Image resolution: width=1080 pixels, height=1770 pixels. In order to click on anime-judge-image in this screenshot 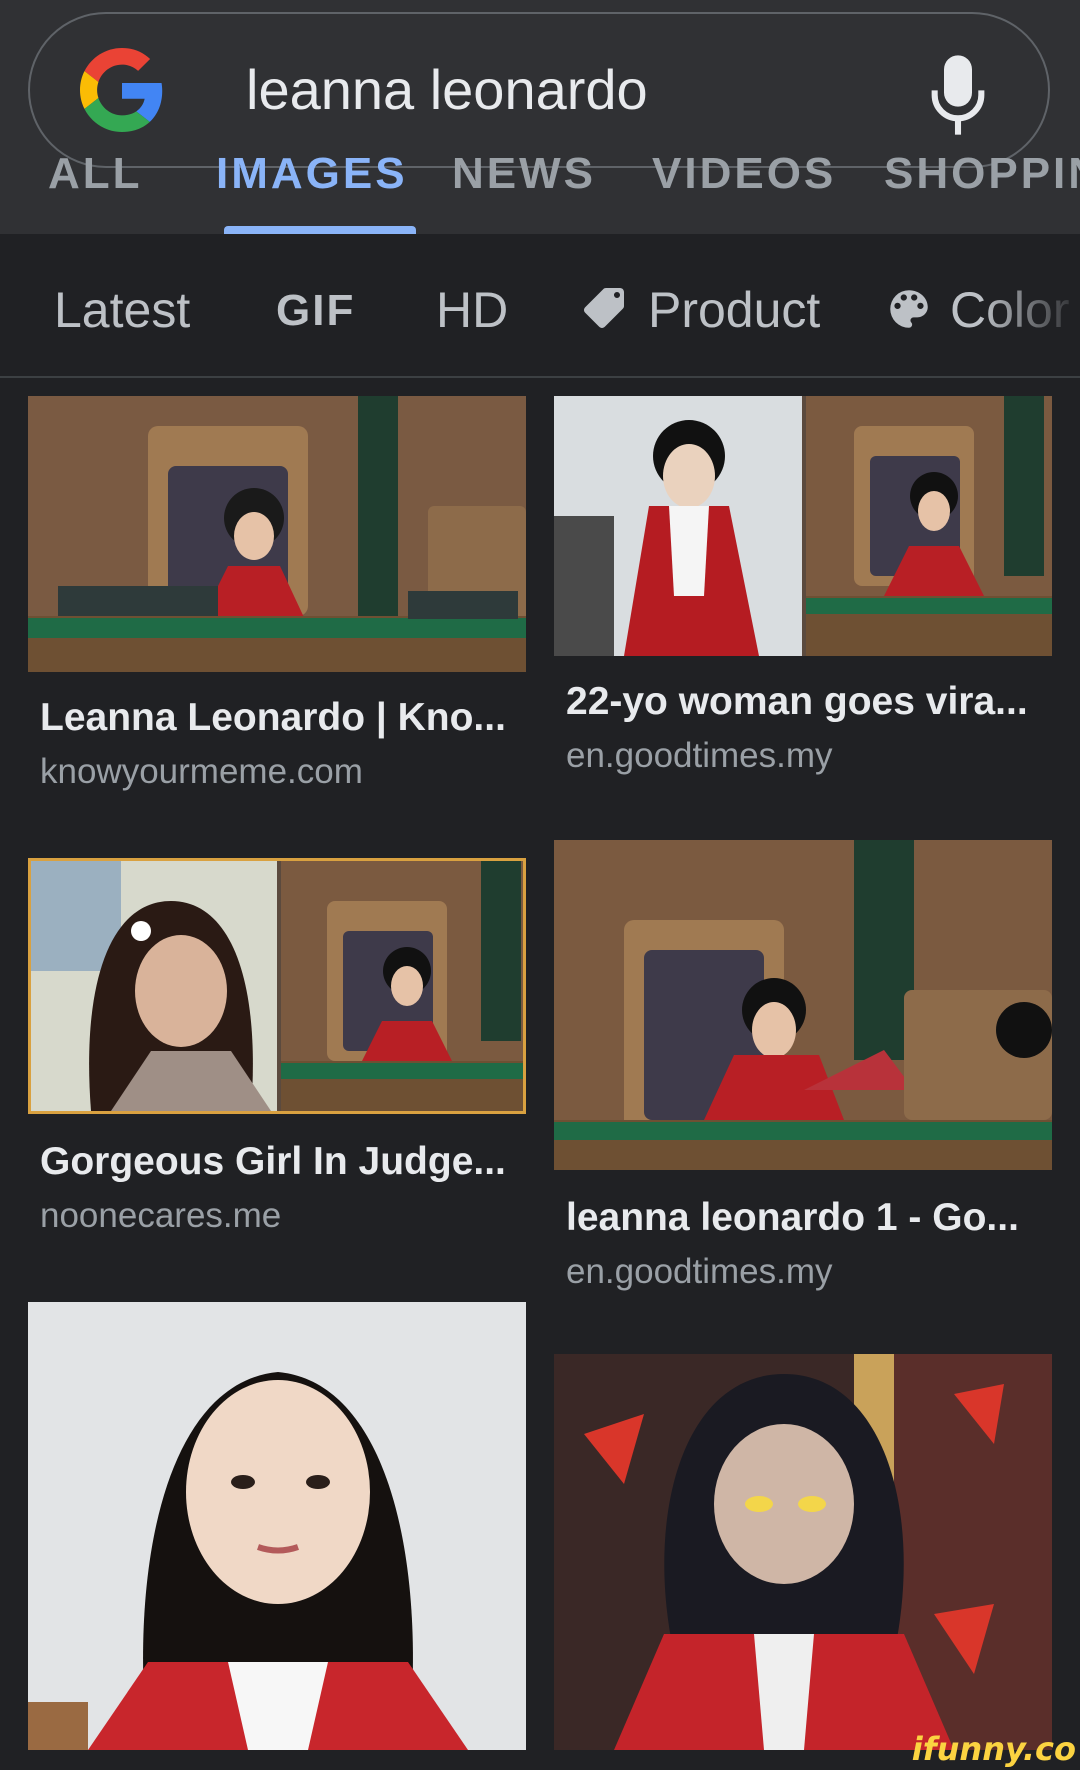, I will do `click(803, 1552)`.